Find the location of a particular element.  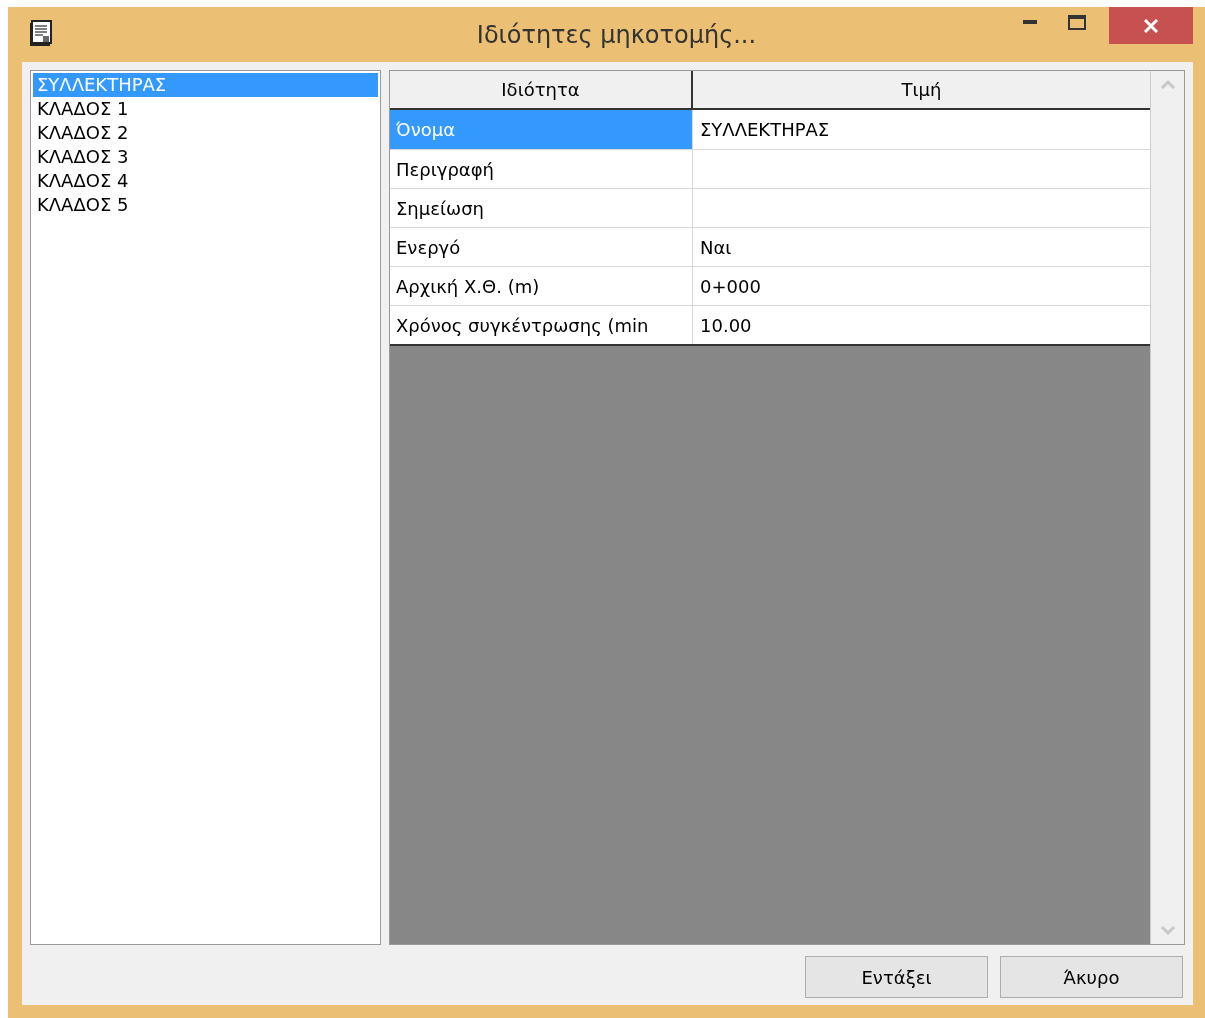

list-item: ΚΛΑΔΟΣ 2 is located at coordinates (205, 133).